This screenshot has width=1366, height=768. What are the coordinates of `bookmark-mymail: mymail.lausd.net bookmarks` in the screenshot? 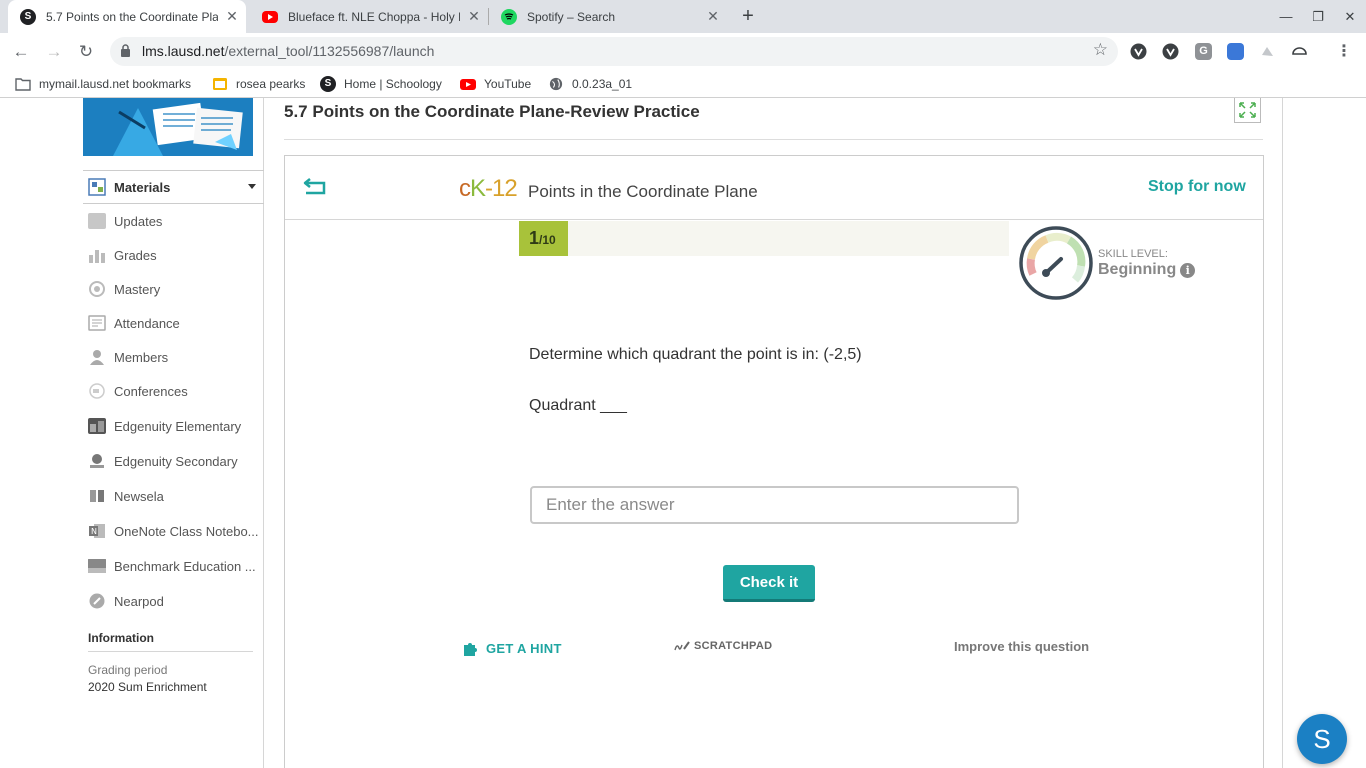 It's located at (103, 84).